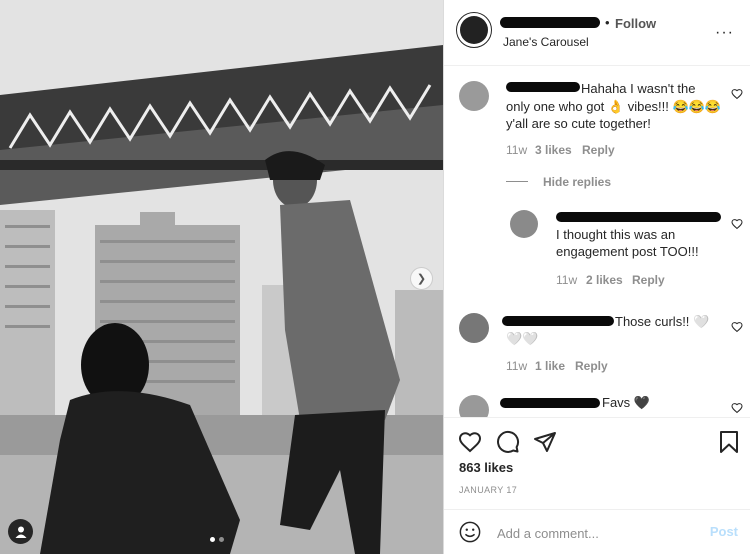 The image size is (750, 554). Describe the element at coordinates (221, 539) in the screenshot. I see `carousel-dot` at that location.